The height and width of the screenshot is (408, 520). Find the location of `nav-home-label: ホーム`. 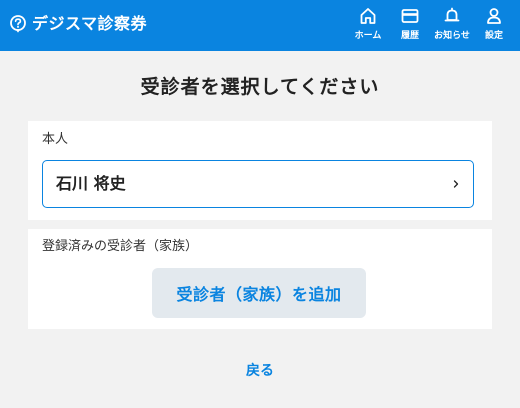

nav-home-label: ホーム is located at coordinates (368, 36).